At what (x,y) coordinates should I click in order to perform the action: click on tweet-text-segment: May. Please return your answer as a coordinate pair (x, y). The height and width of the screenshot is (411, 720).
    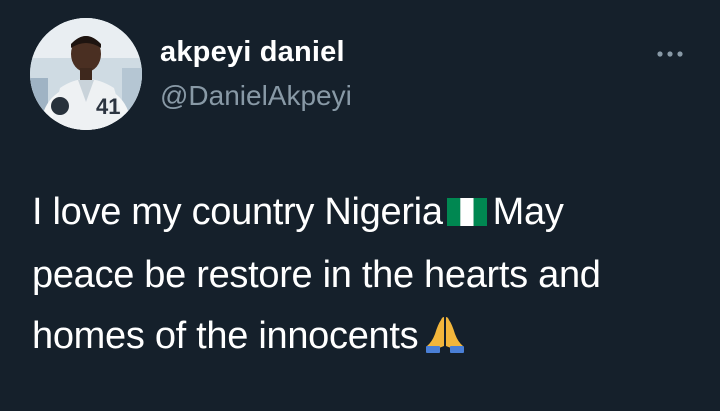
    Looking at the image, I should click on (528, 212).